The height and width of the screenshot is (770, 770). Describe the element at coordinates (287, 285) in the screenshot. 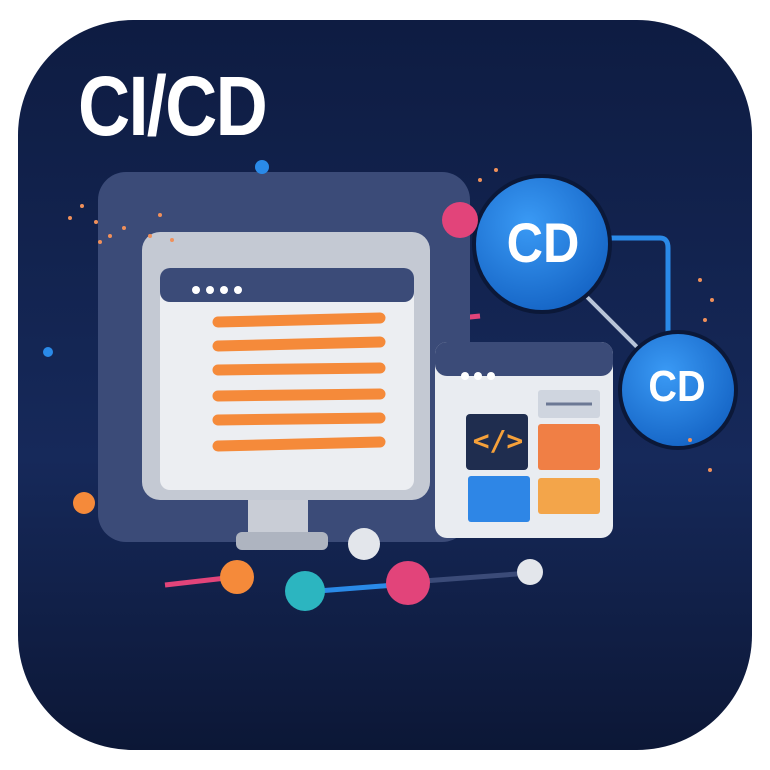

I see `browser-titlebar` at that location.